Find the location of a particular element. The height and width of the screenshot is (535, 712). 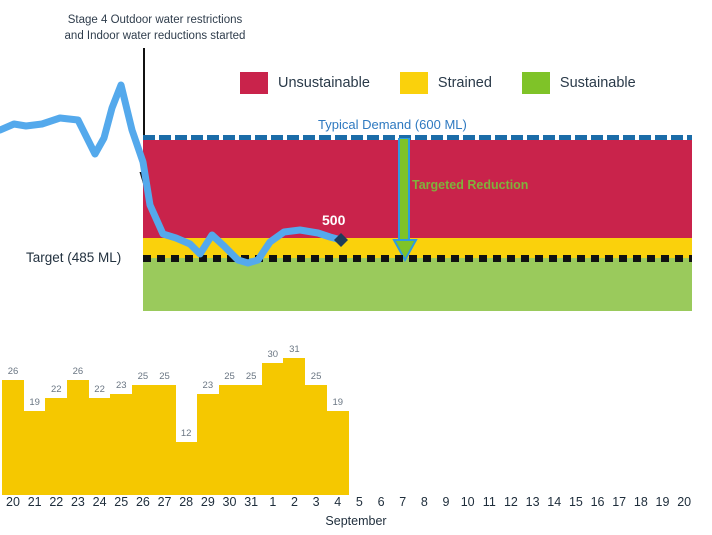

bar-value-label: 12 is located at coordinates (186, 434).